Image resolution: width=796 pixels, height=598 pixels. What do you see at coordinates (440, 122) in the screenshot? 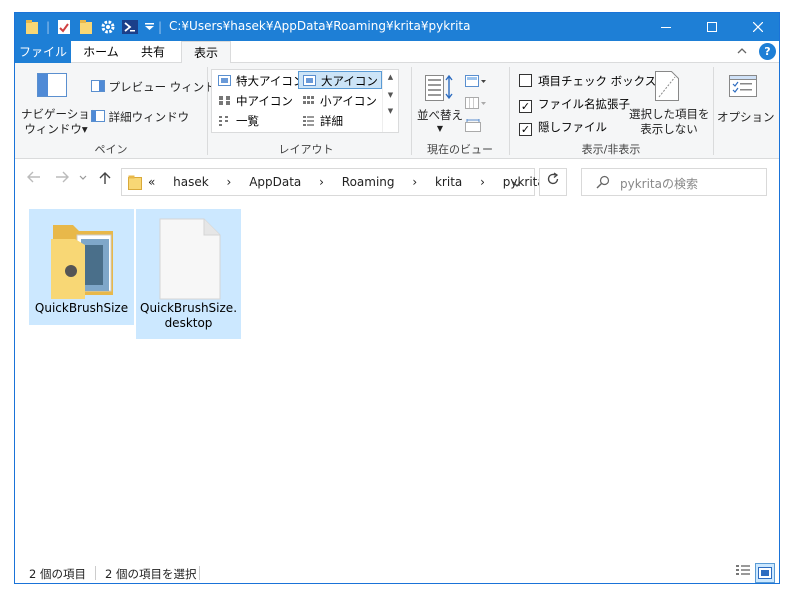
I see `sort-by-button: 並べ替え ▼` at bounding box center [440, 122].